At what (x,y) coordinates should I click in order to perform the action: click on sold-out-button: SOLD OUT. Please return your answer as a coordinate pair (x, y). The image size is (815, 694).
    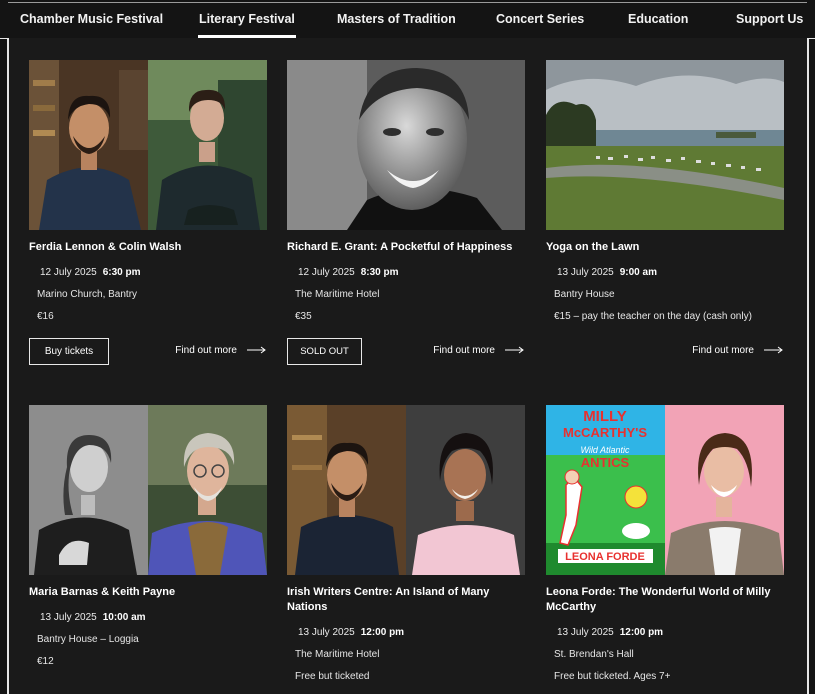
    Looking at the image, I should click on (324, 351).